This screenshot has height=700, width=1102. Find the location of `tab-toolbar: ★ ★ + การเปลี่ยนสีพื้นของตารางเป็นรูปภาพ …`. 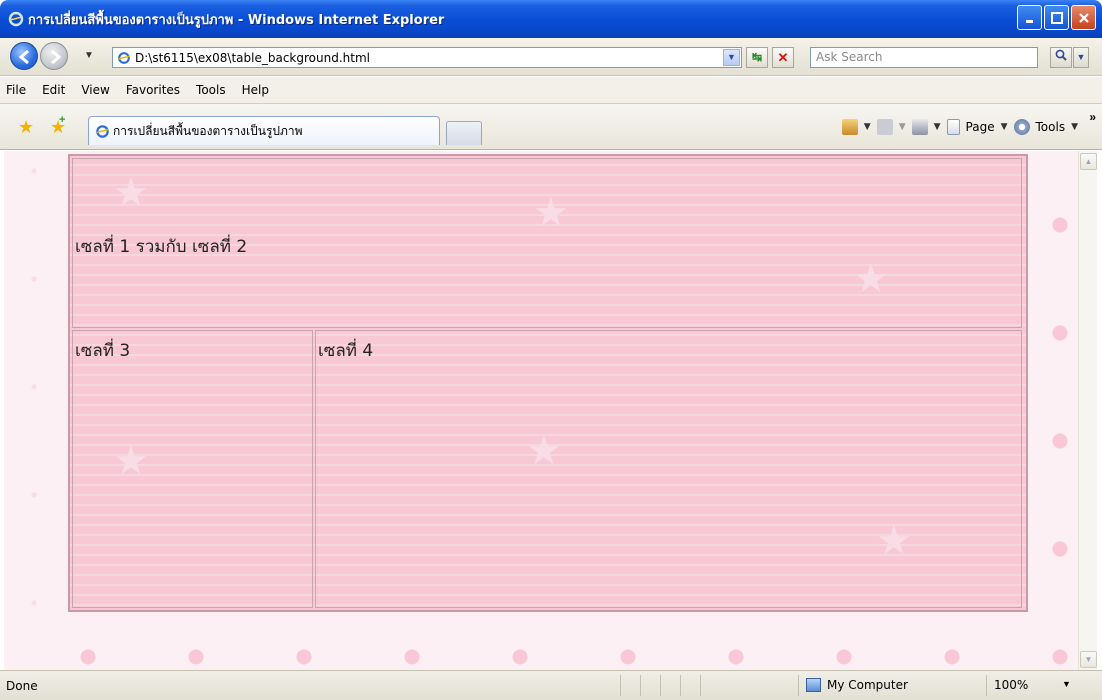

tab-toolbar: ★ ★ + การเปลี่ยนสีพื้นของตารางเป็นรูปภาพ … is located at coordinates (551, 127).